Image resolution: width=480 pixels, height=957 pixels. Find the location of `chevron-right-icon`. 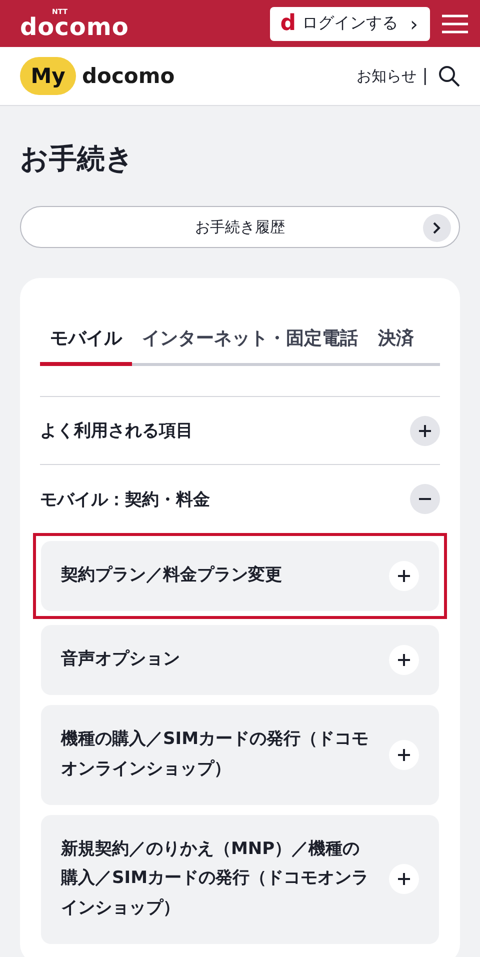

chevron-right-icon is located at coordinates (437, 228).